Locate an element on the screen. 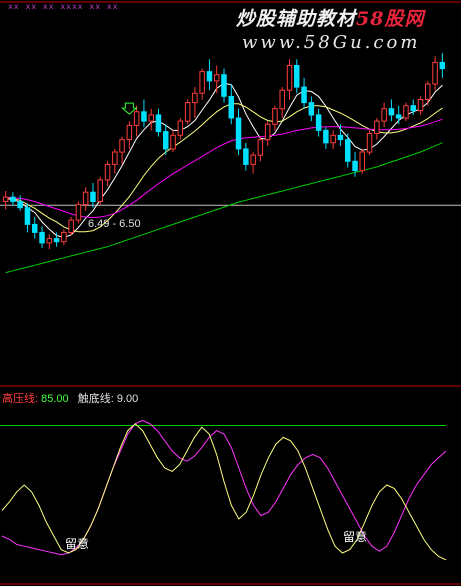 This screenshot has width=461, height=586. watermark-url: www.58Gu.com is located at coordinates (331, 42).